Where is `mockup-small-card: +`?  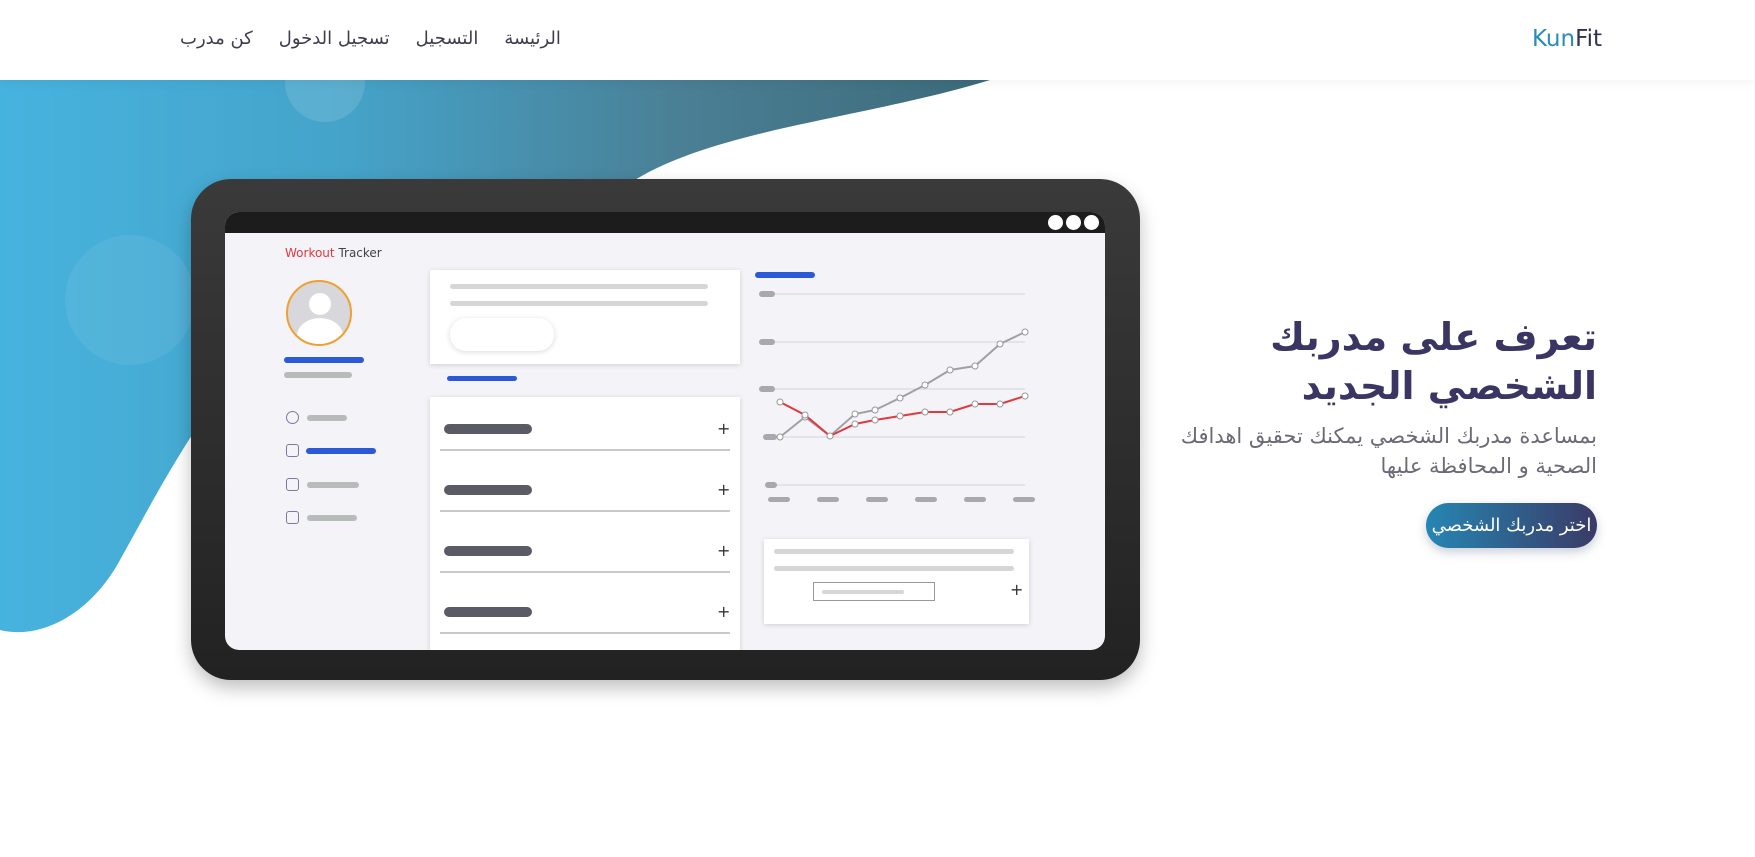
mockup-small-card: + is located at coordinates (896, 581).